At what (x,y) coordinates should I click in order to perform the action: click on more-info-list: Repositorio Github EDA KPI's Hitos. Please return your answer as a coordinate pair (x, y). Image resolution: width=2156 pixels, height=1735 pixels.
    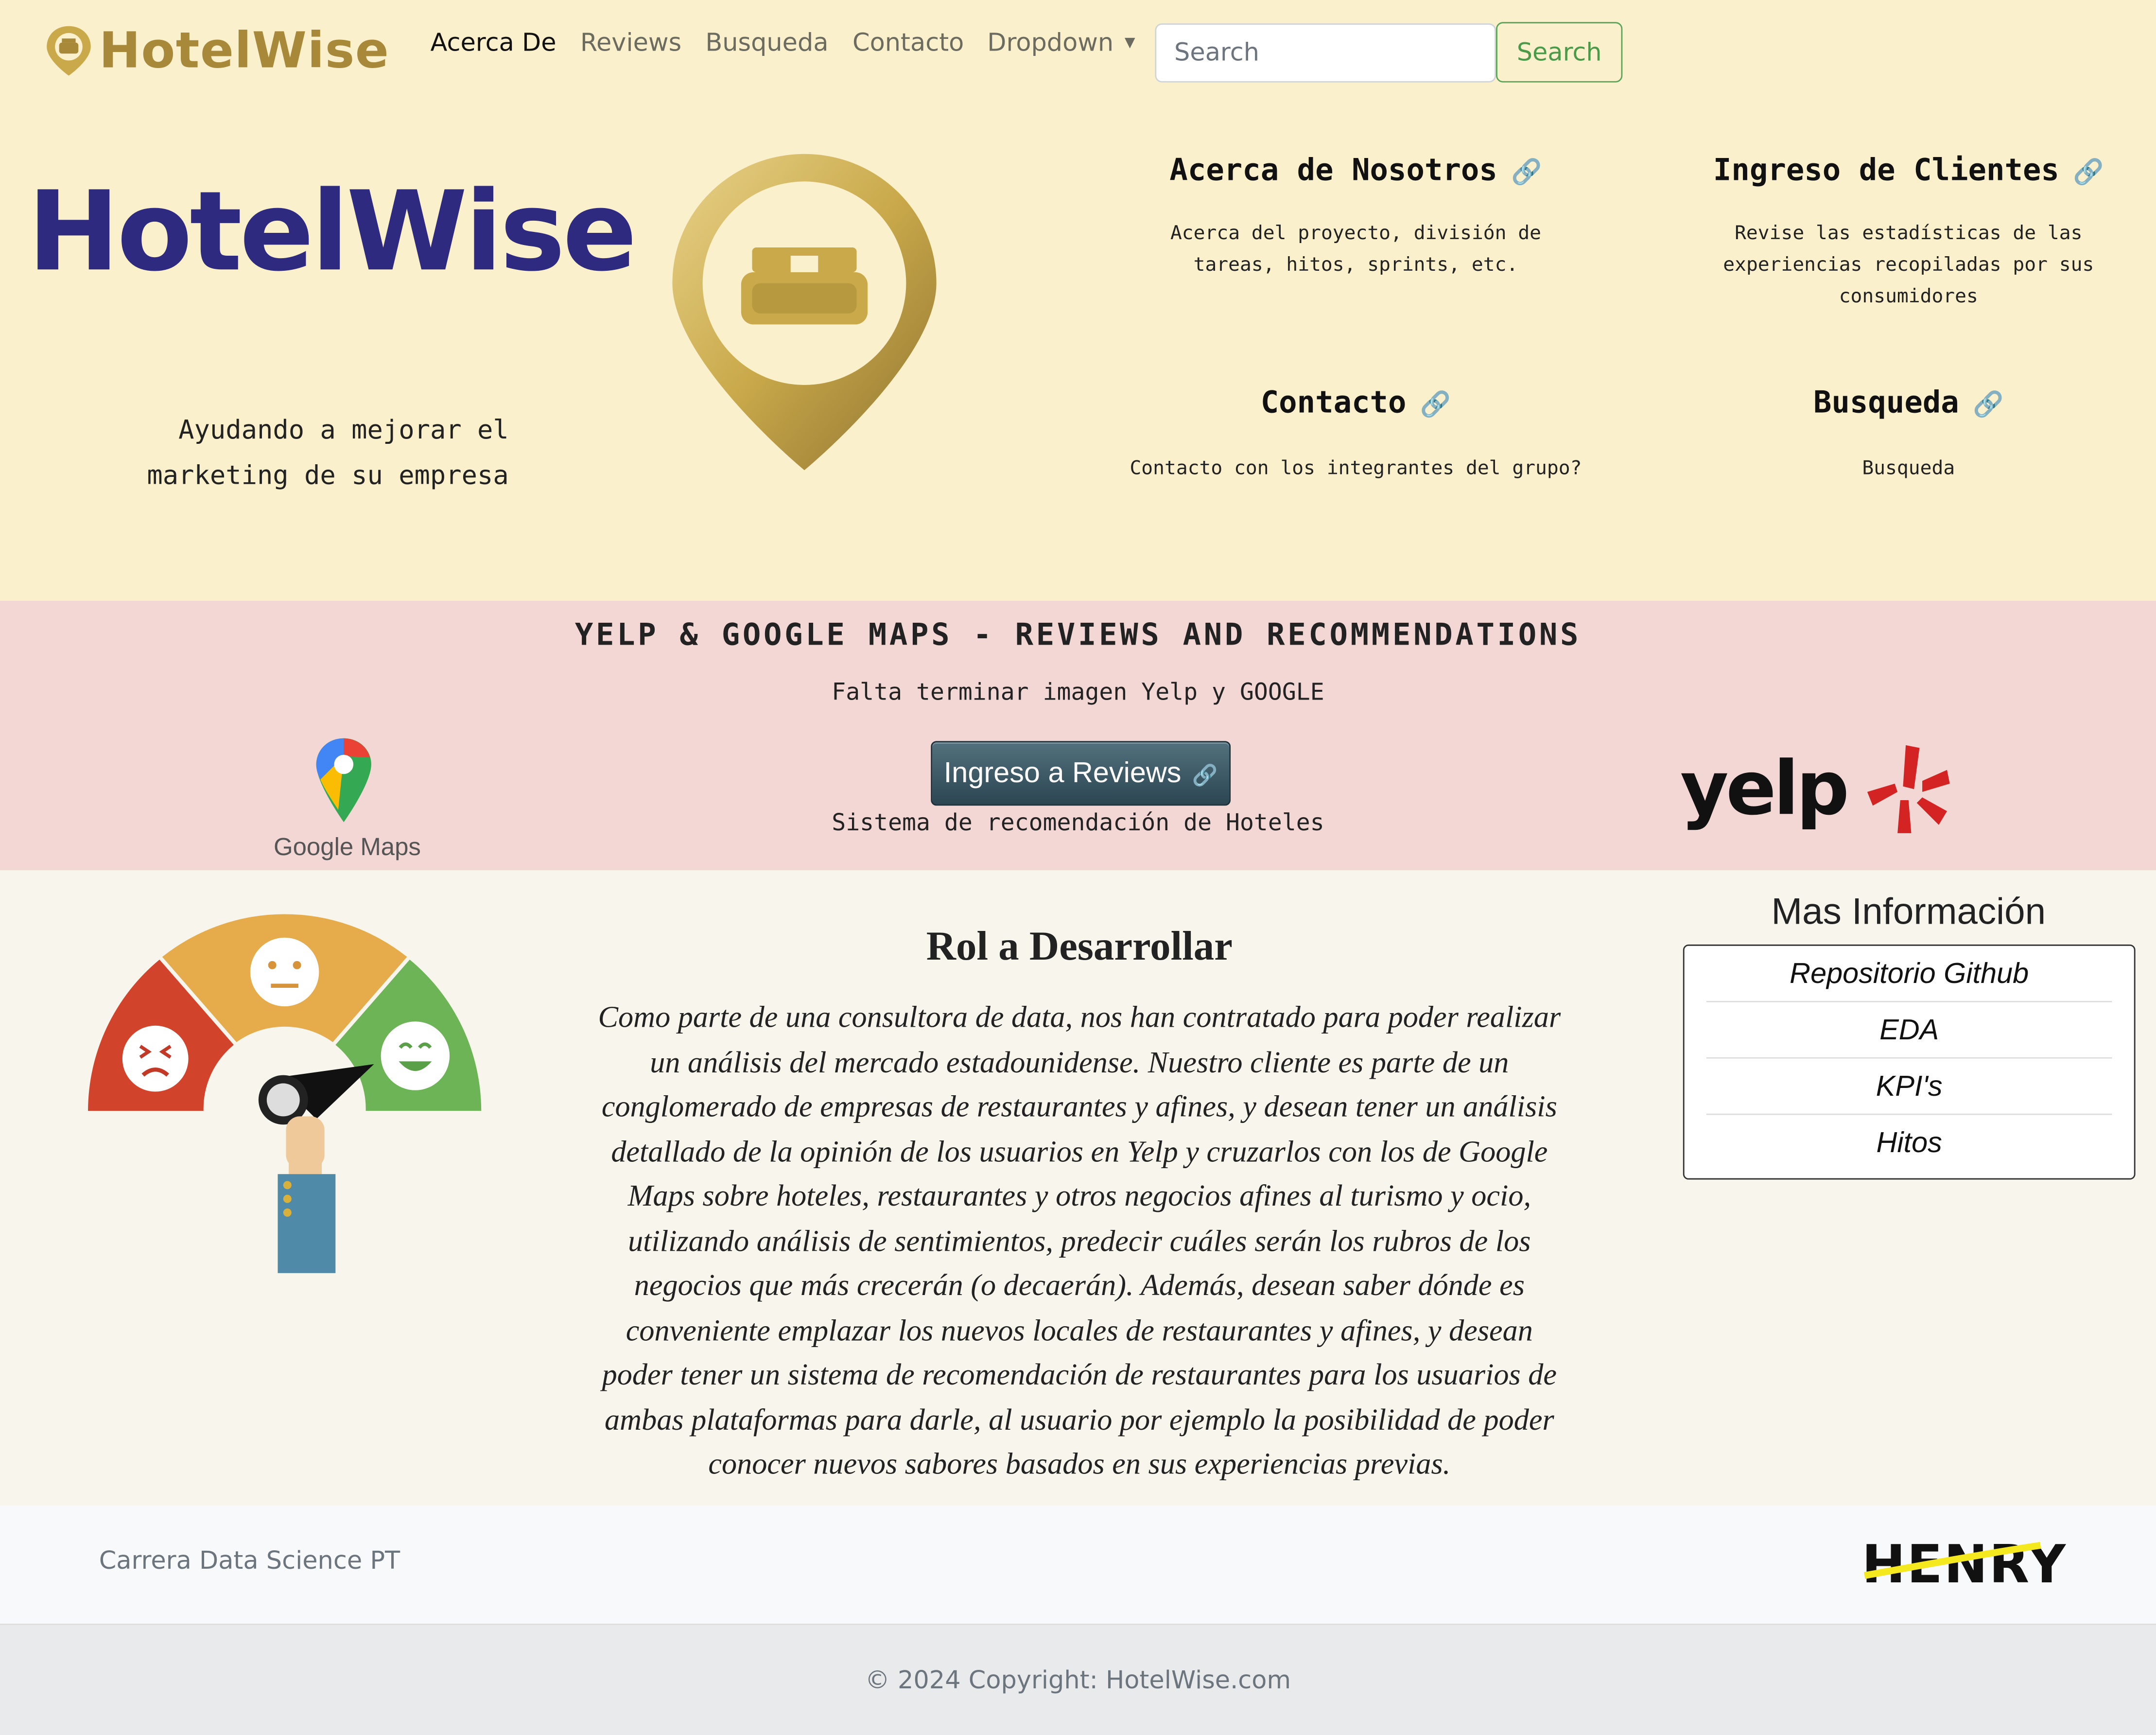
    Looking at the image, I should click on (1909, 1062).